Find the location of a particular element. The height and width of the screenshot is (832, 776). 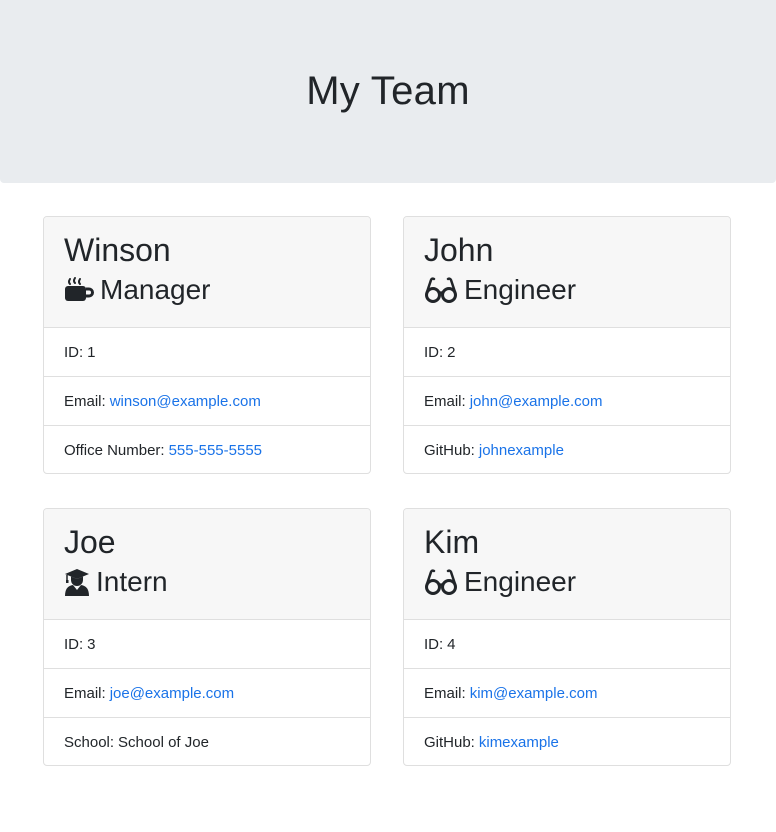

school-value: School of Joe is located at coordinates (163, 742).